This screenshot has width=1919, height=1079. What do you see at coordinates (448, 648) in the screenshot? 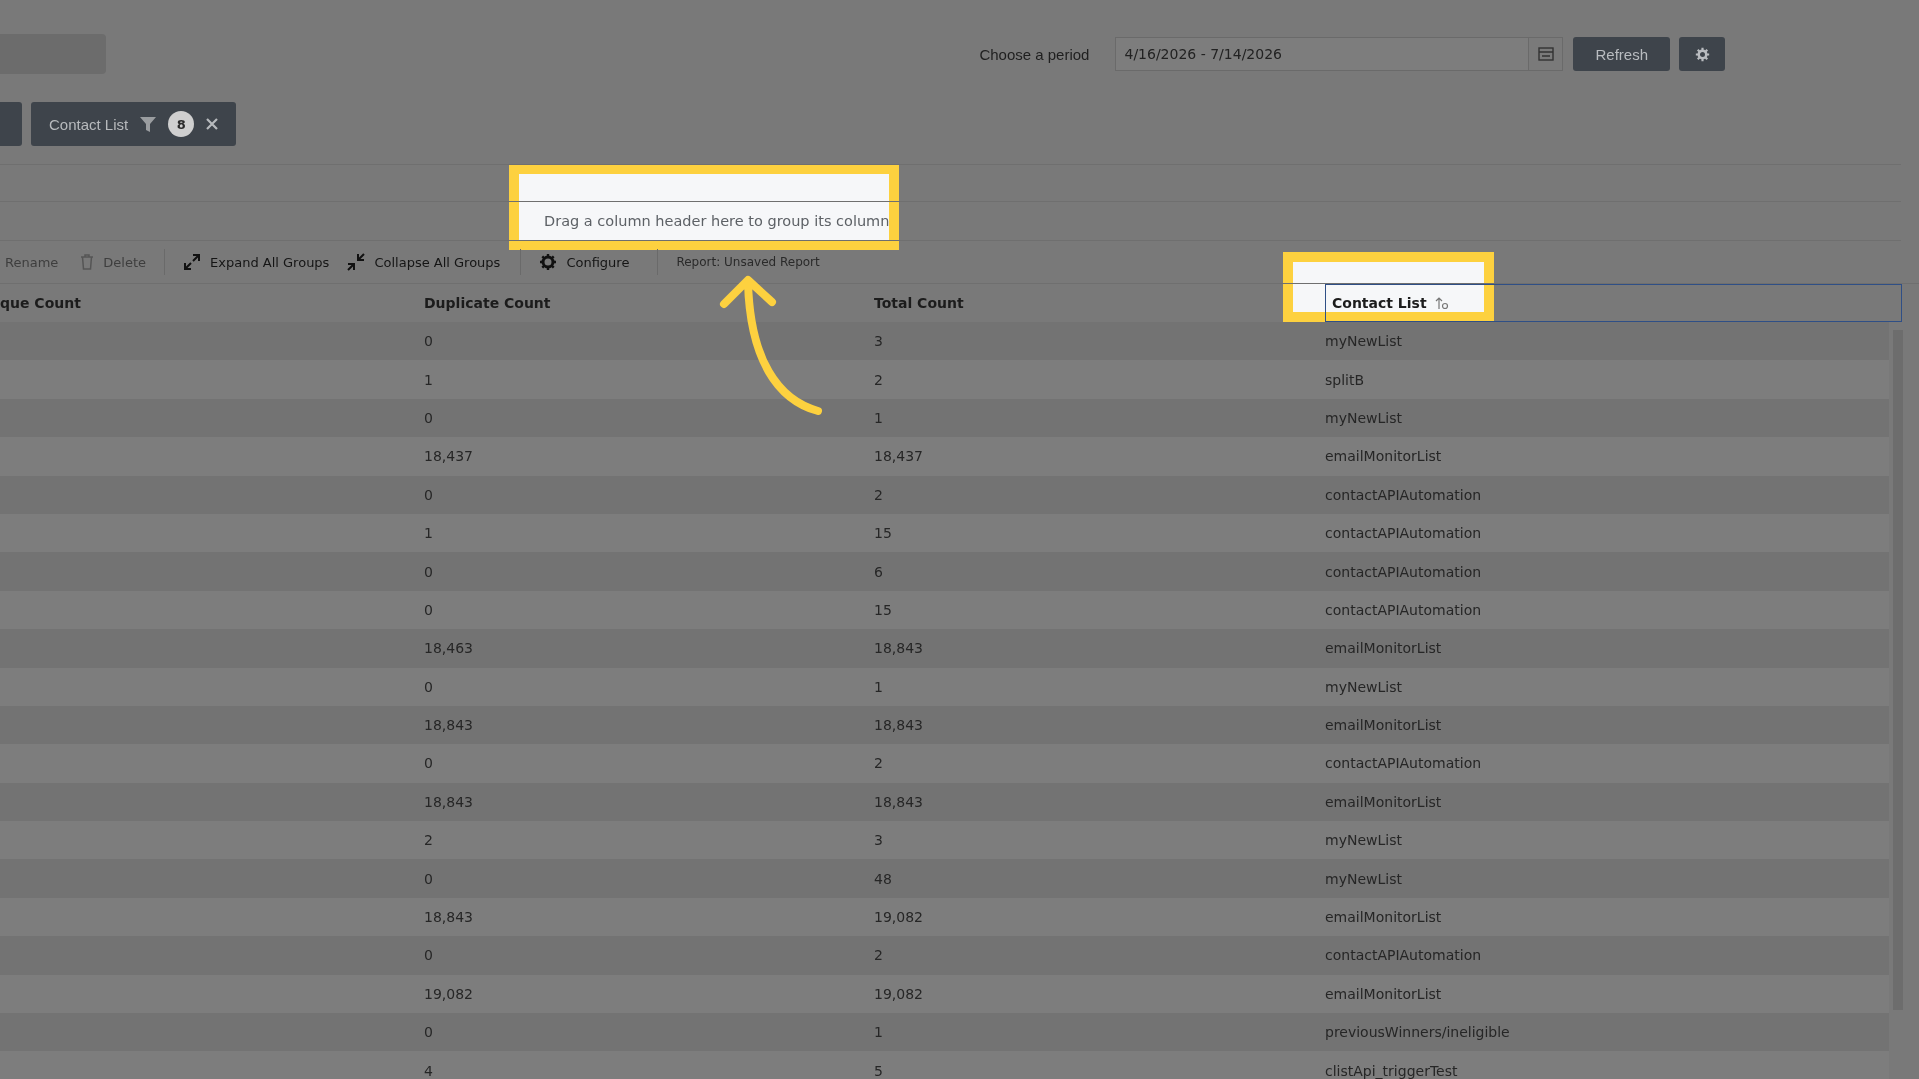
I see `table-cell: 18,463` at bounding box center [448, 648].